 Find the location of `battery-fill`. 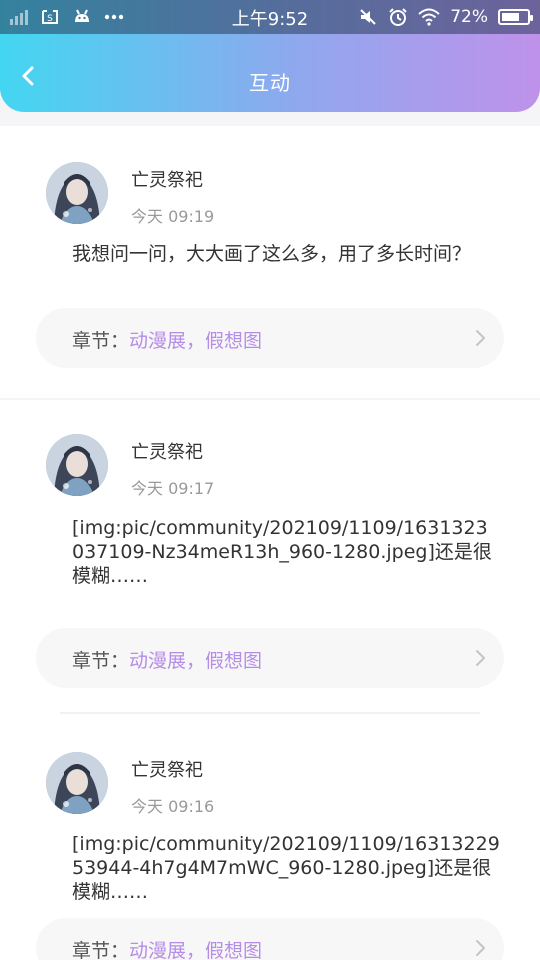

battery-fill is located at coordinates (511, 17).